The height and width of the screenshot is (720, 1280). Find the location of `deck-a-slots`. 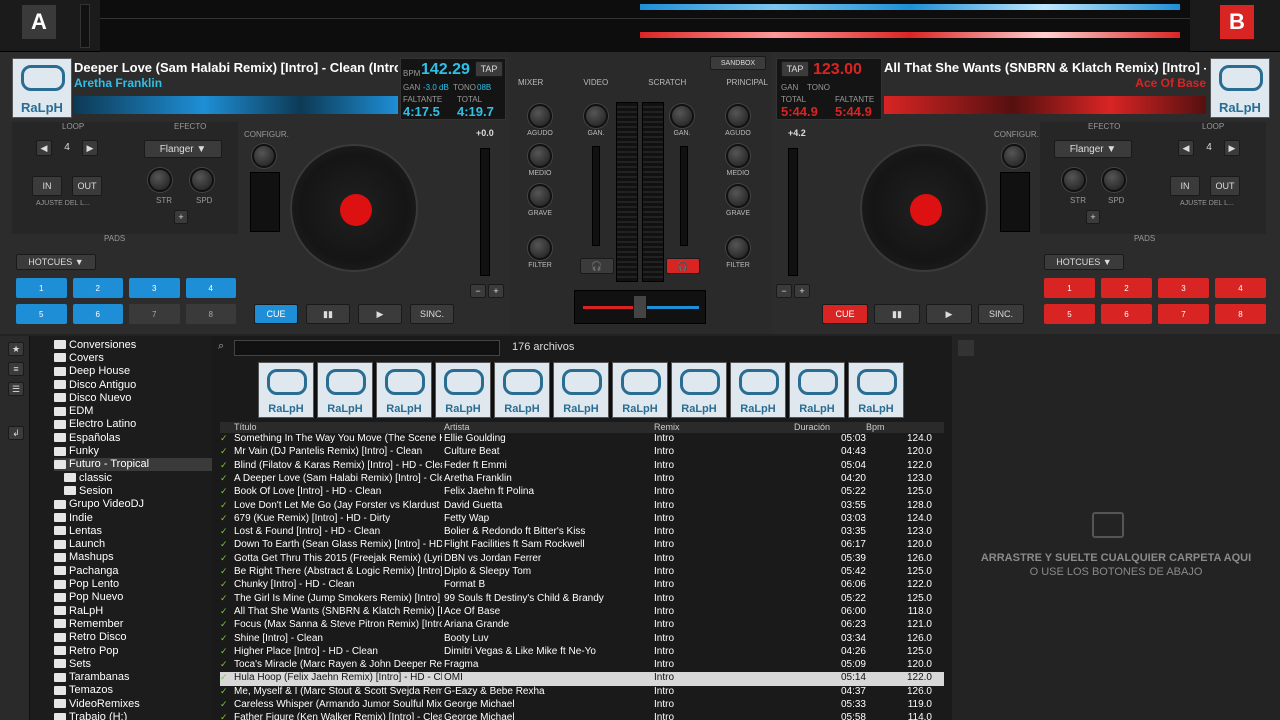

deck-a-slots is located at coordinates (265, 202).